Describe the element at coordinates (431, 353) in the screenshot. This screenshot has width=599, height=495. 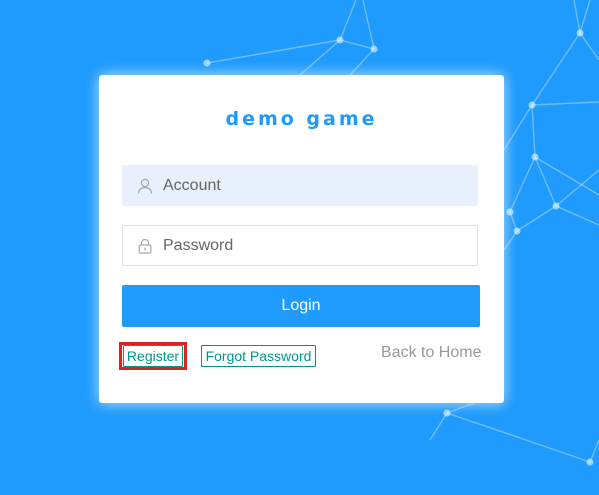
I see `back-to-home-link: Back to Home` at that location.